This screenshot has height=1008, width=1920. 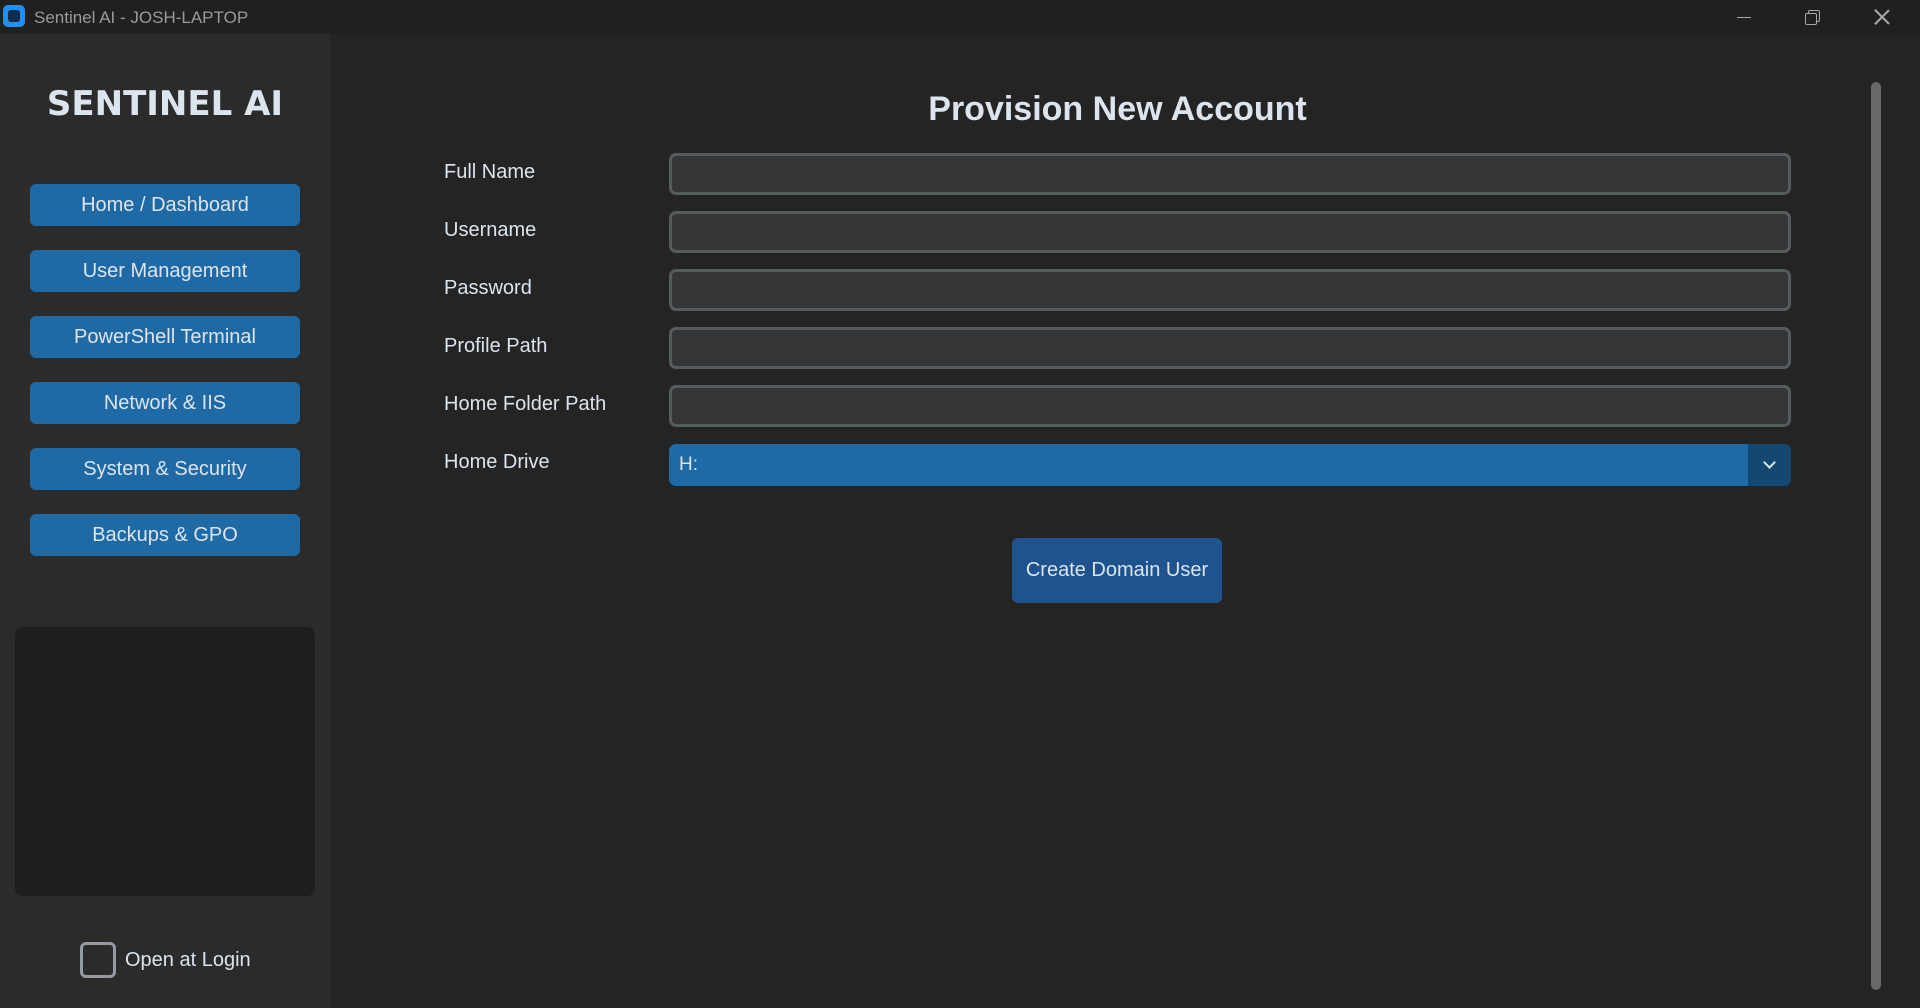 I want to click on sidebar-item-backups-gpo: Backups & GPO, so click(x=165, y=535).